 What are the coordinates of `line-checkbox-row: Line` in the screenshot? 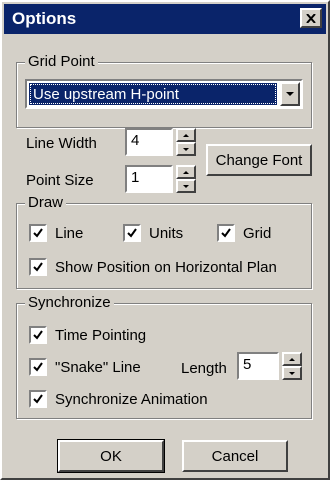 It's located at (56, 233).